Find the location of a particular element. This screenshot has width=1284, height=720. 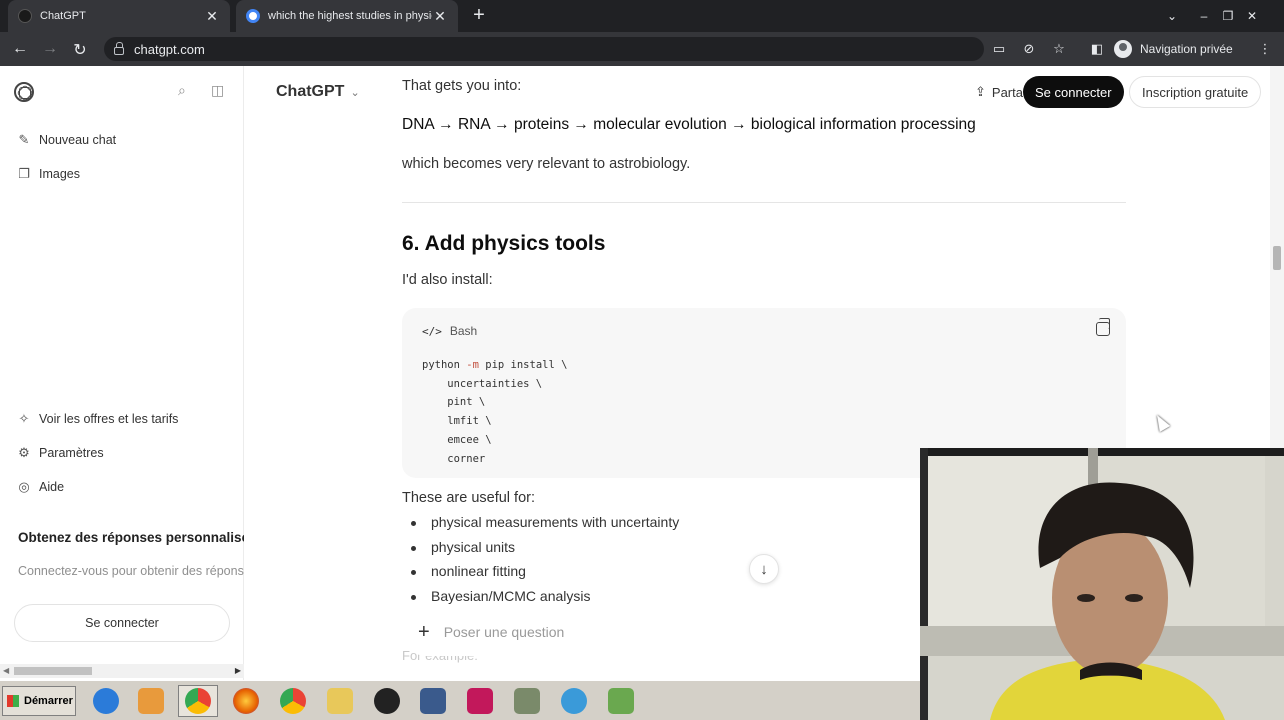

code-line: pint \ is located at coordinates (454, 402).